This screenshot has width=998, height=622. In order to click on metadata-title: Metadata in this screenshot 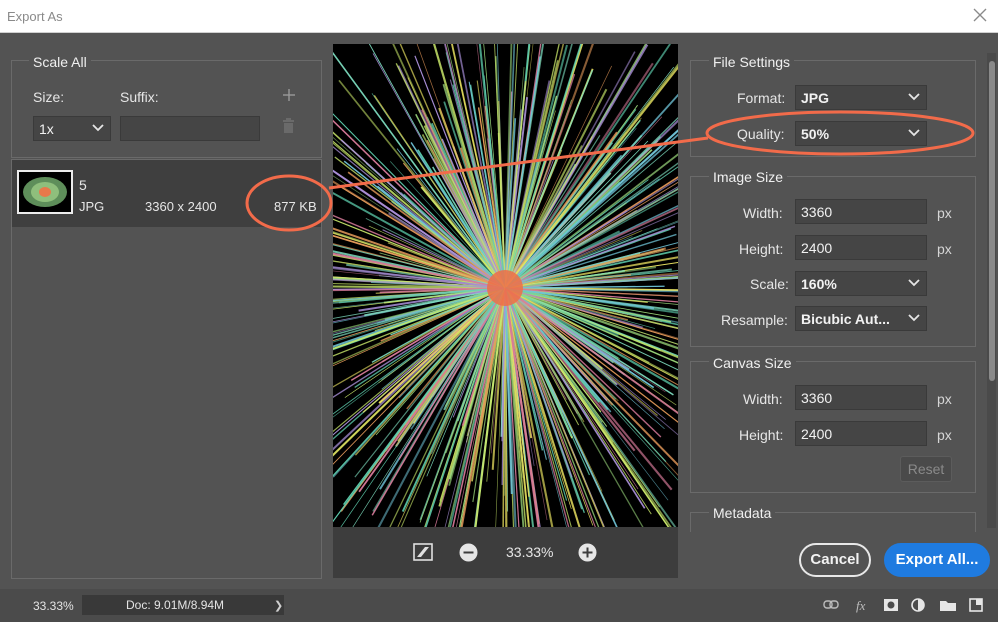, I will do `click(742, 513)`.